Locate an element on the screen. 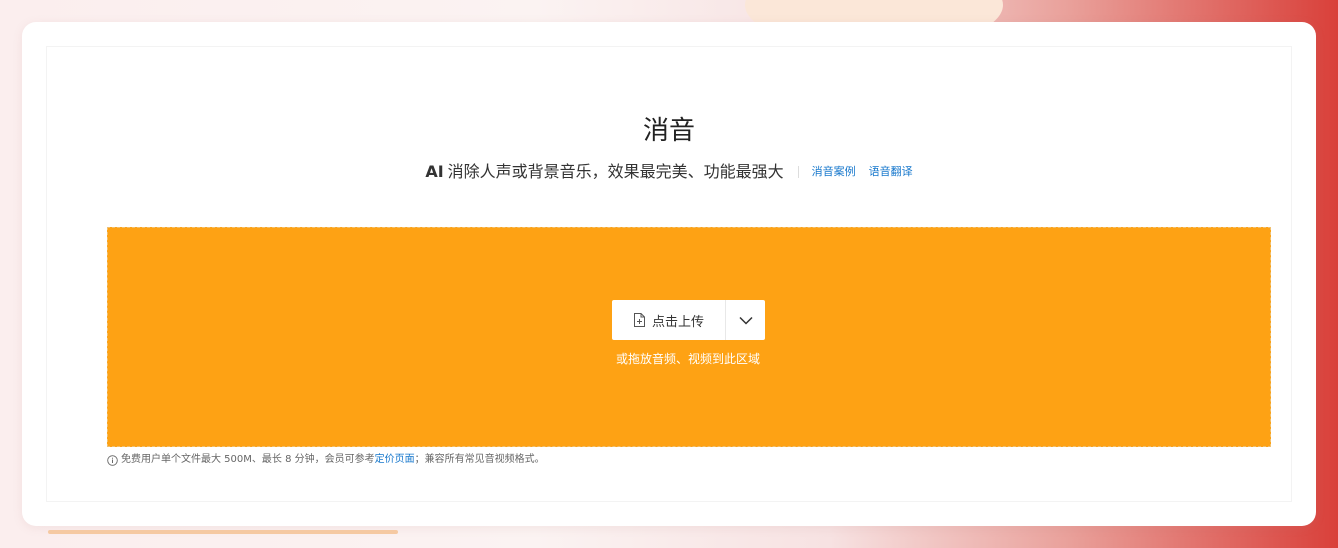 The image size is (1338, 548). file-upload-icon is located at coordinates (639, 320).